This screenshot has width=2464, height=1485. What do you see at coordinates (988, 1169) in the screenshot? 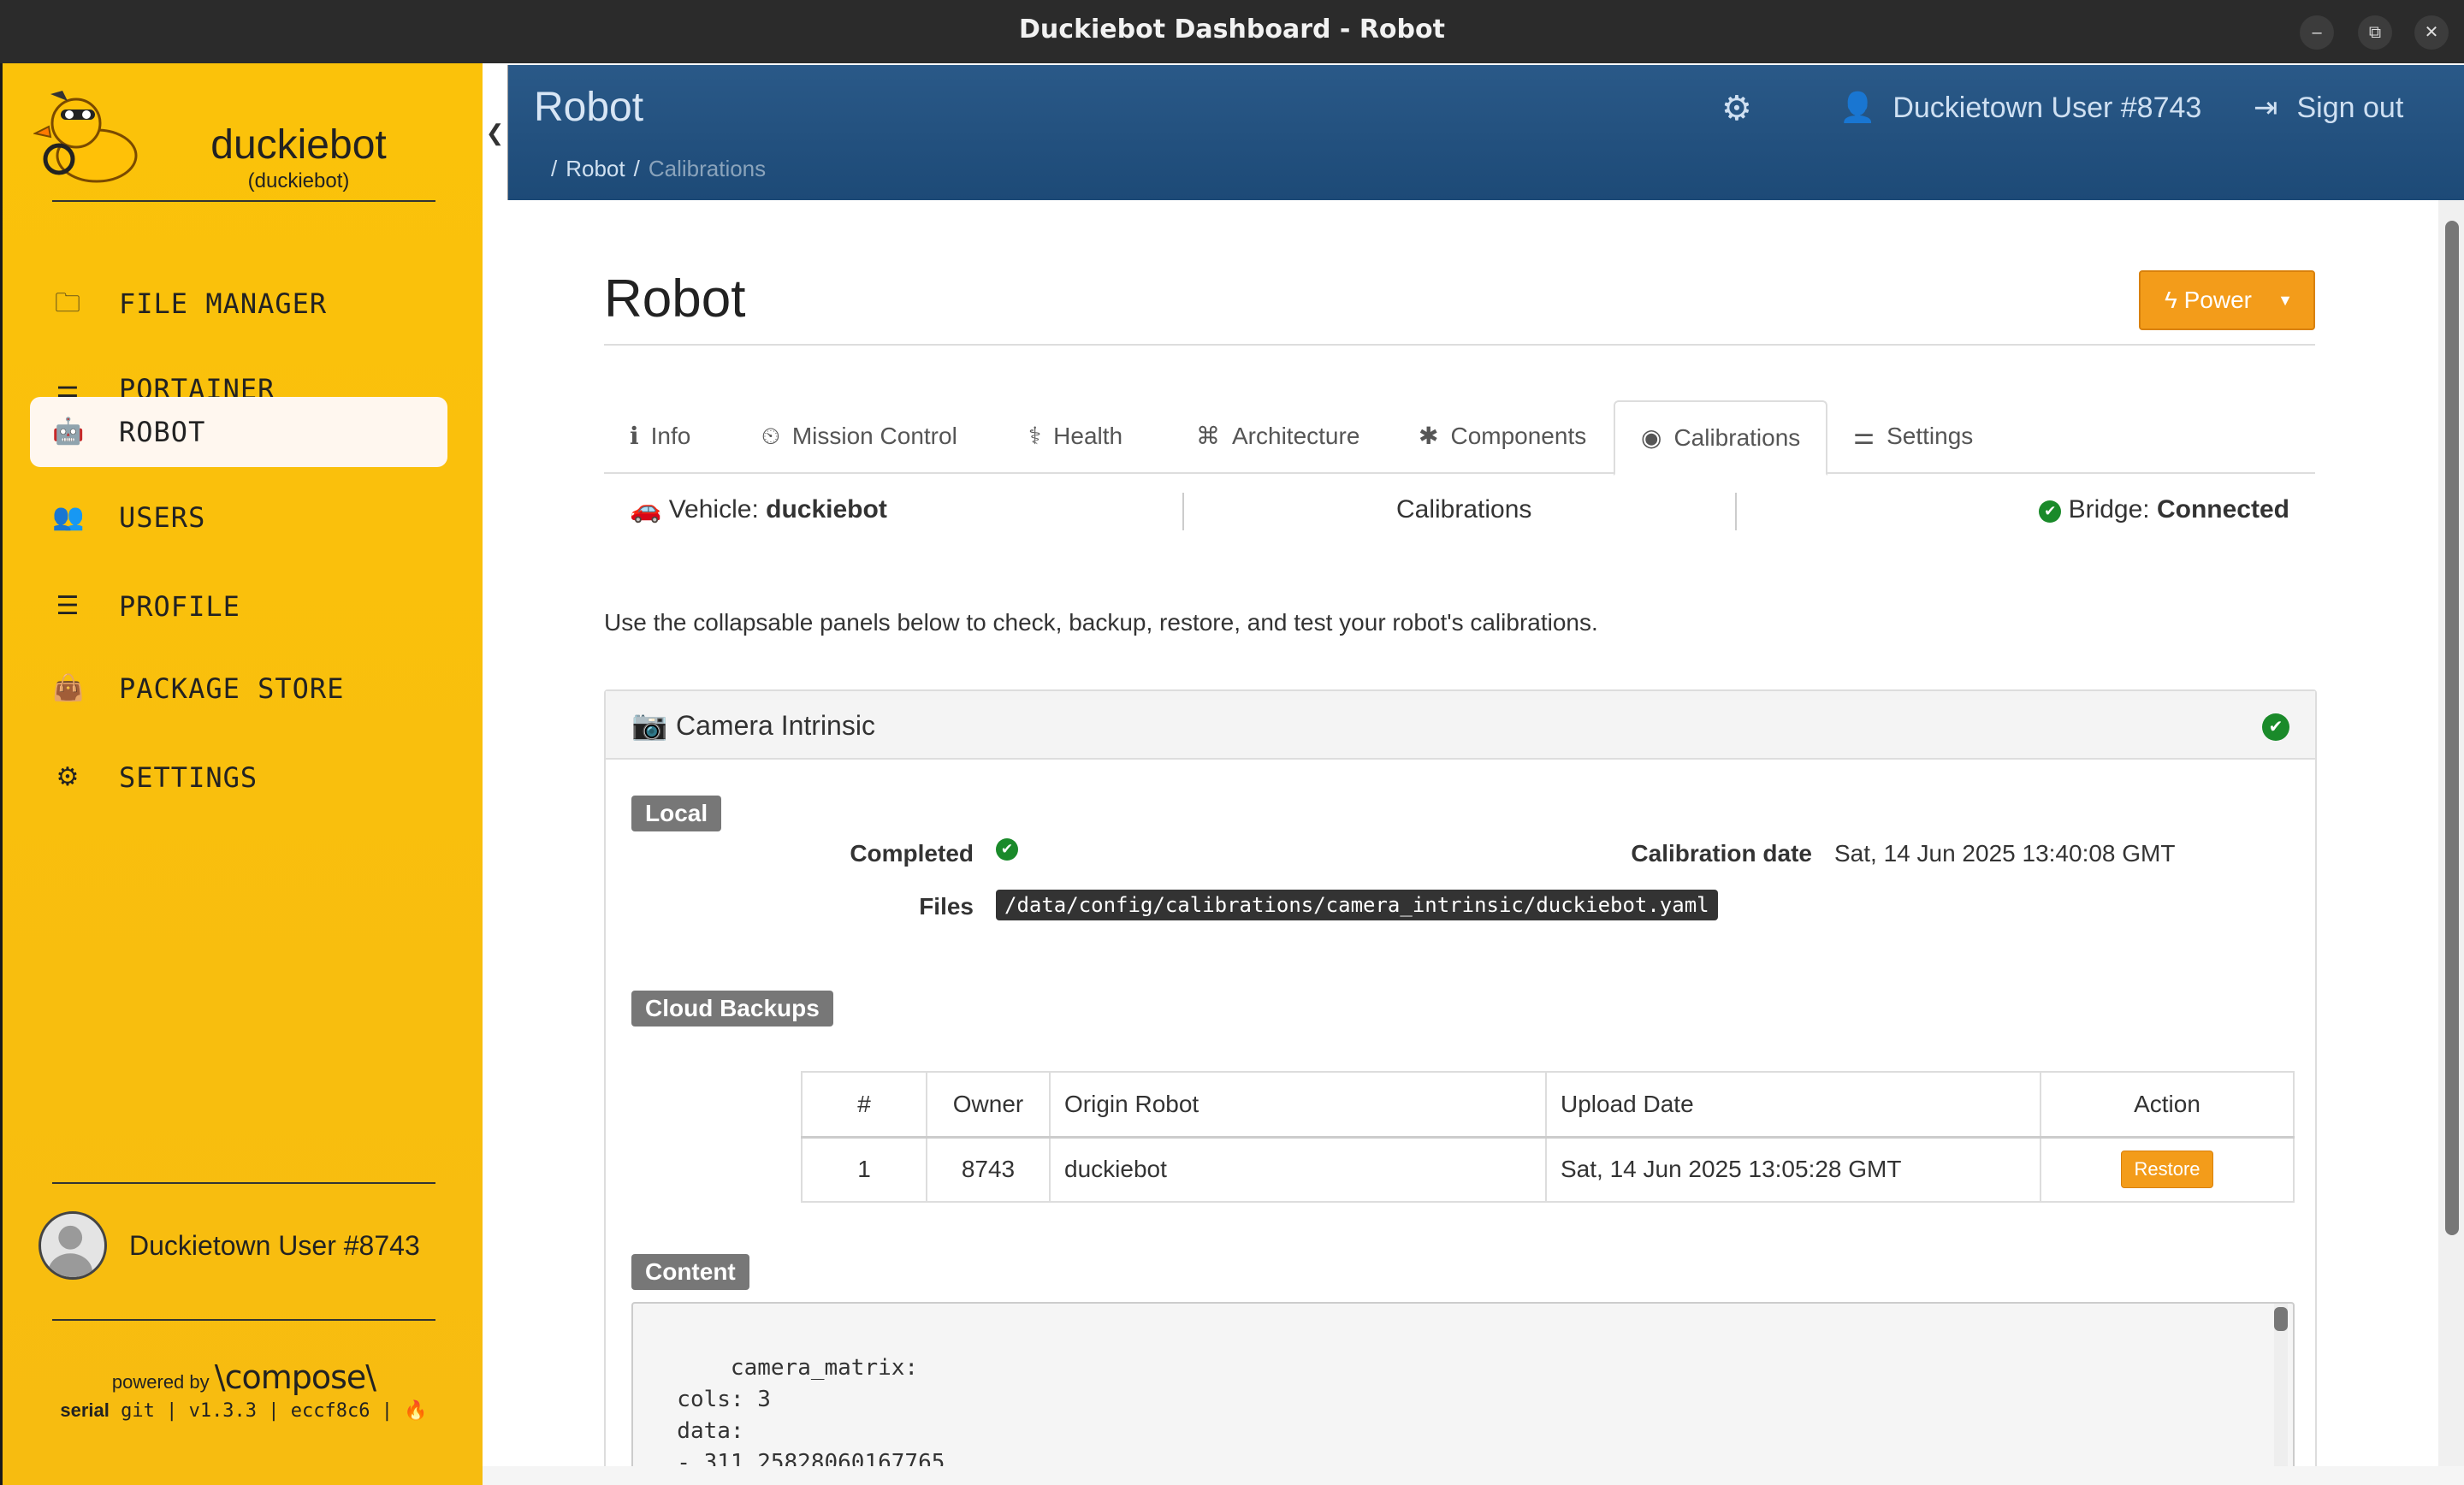
I see `cell-owner: 8743` at bounding box center [988, 1169].